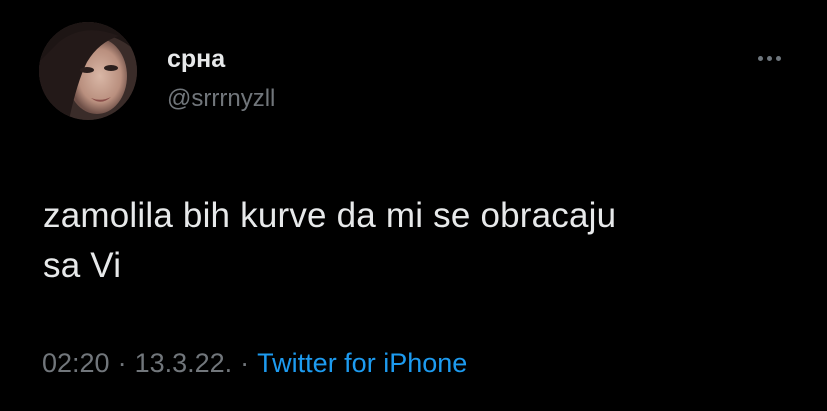 This screenshot has width=827, height=411. Describe the element at coordinates (760, 58) in the screenshot. I see `more-horizontal-icon` at that location.